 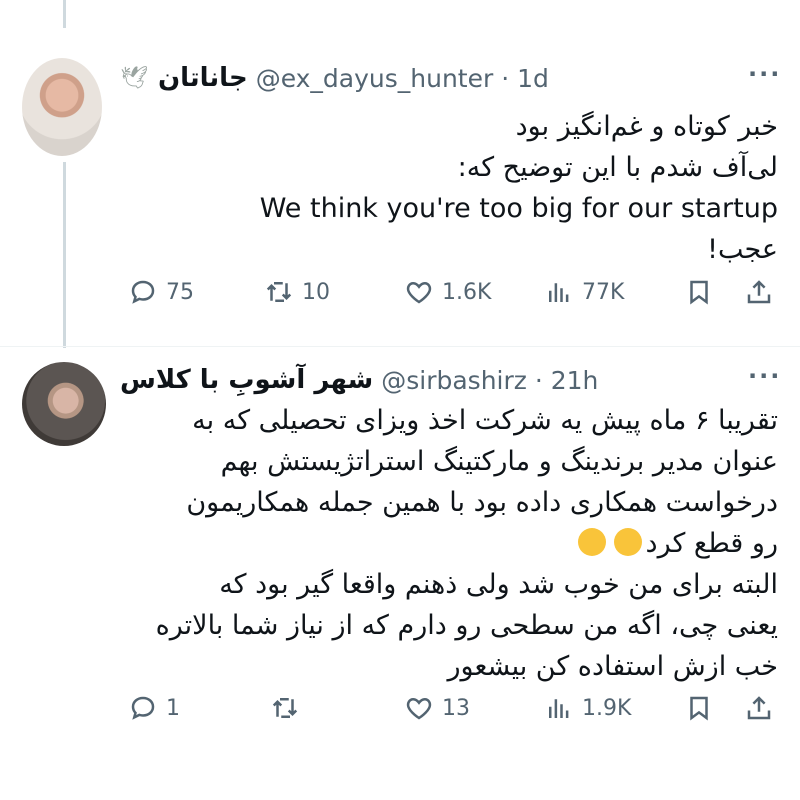 I want to click on tweet-line: خب ازش استفاده کن بیشعور, so click(x=612, y=666).